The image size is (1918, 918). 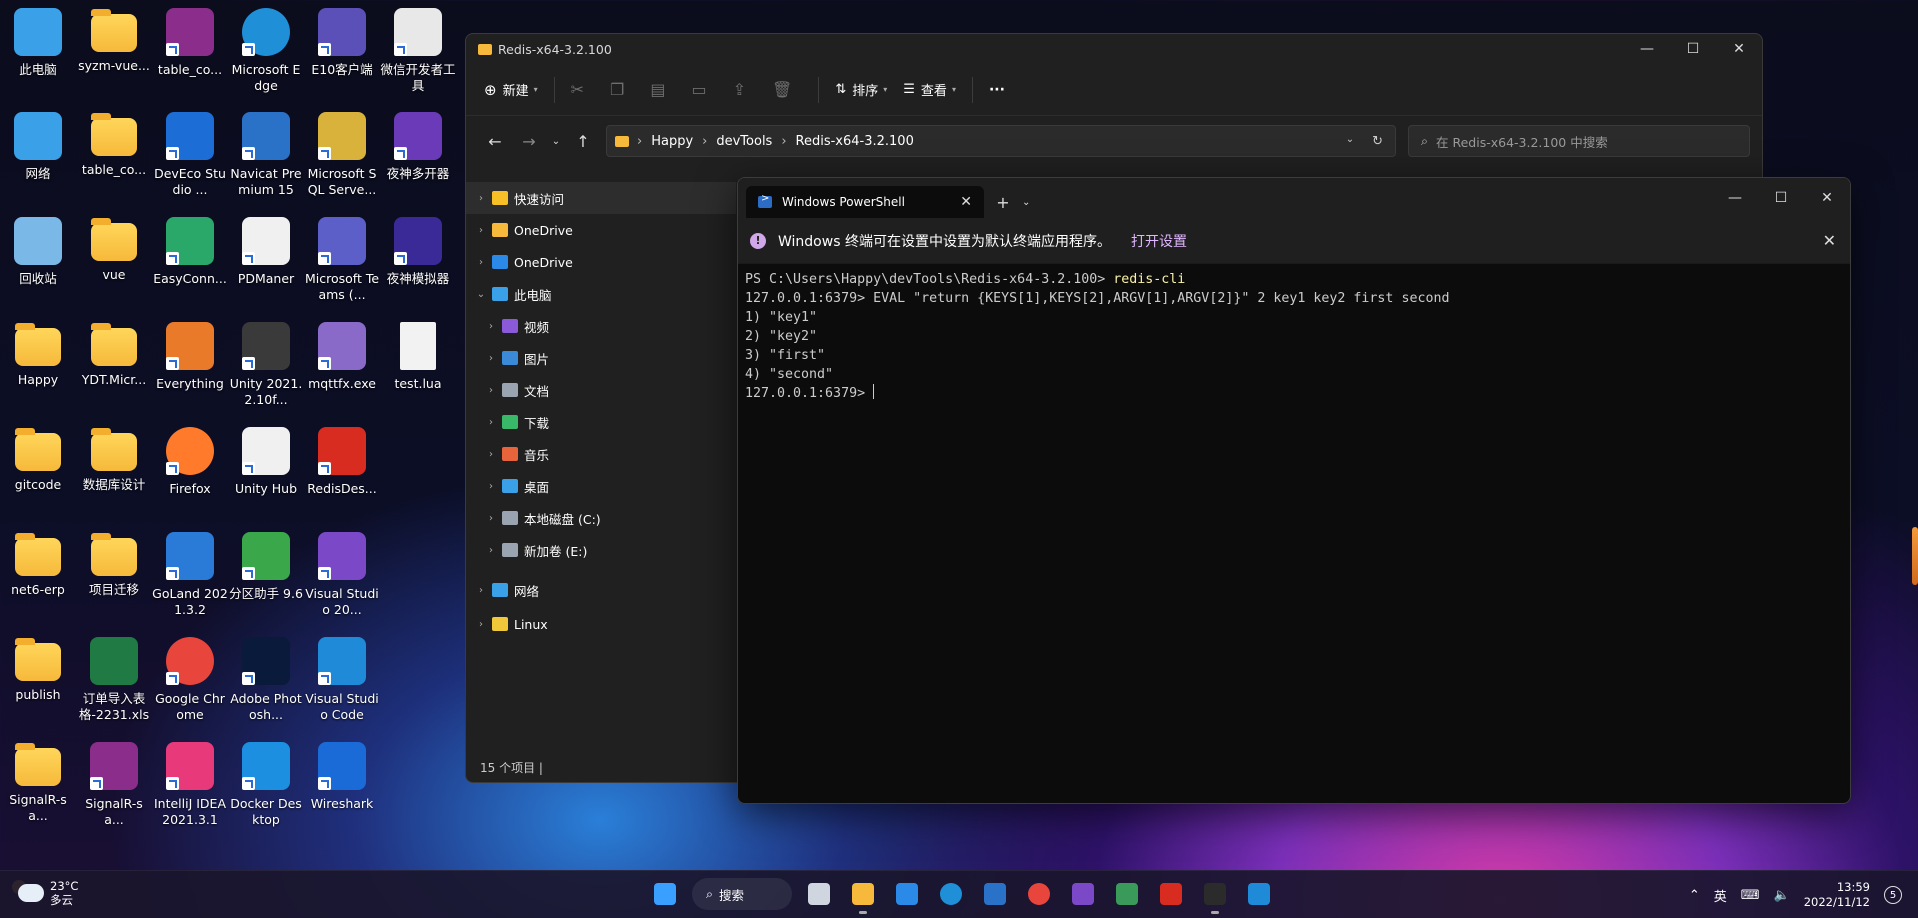 What do you see at coordinates (577, 89) in the screenshot?
I see `cut-icon: ✂` at bounding box center [577, 89].